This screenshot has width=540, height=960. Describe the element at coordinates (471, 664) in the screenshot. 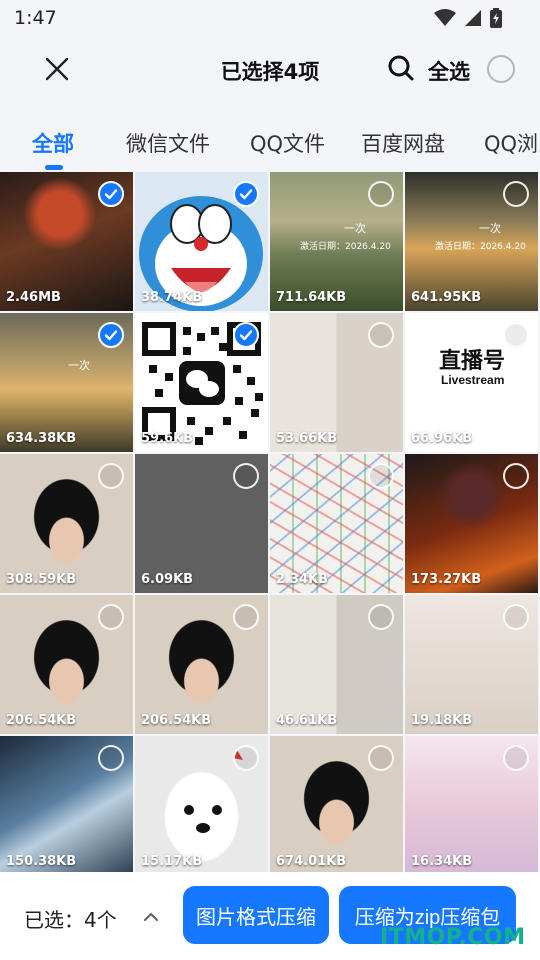

I see `image-tile: 19.18KB` at that location.